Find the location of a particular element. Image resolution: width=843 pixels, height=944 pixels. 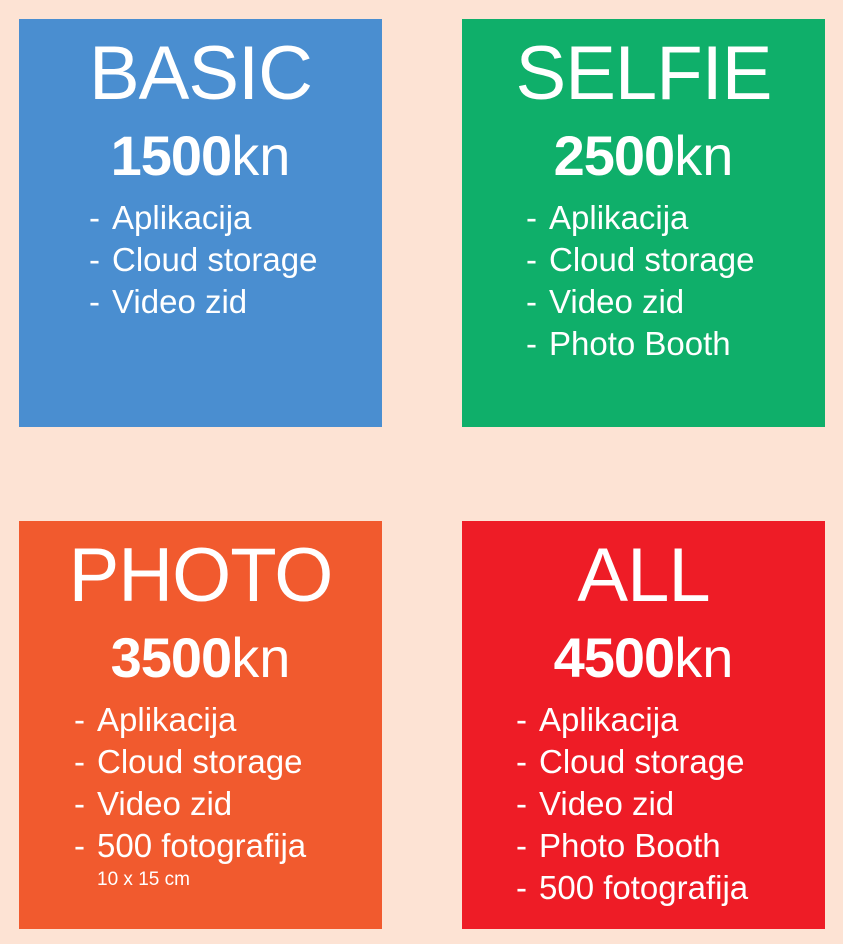

feature-note: 10 x 15 cm is located at coordinates (143, 879).